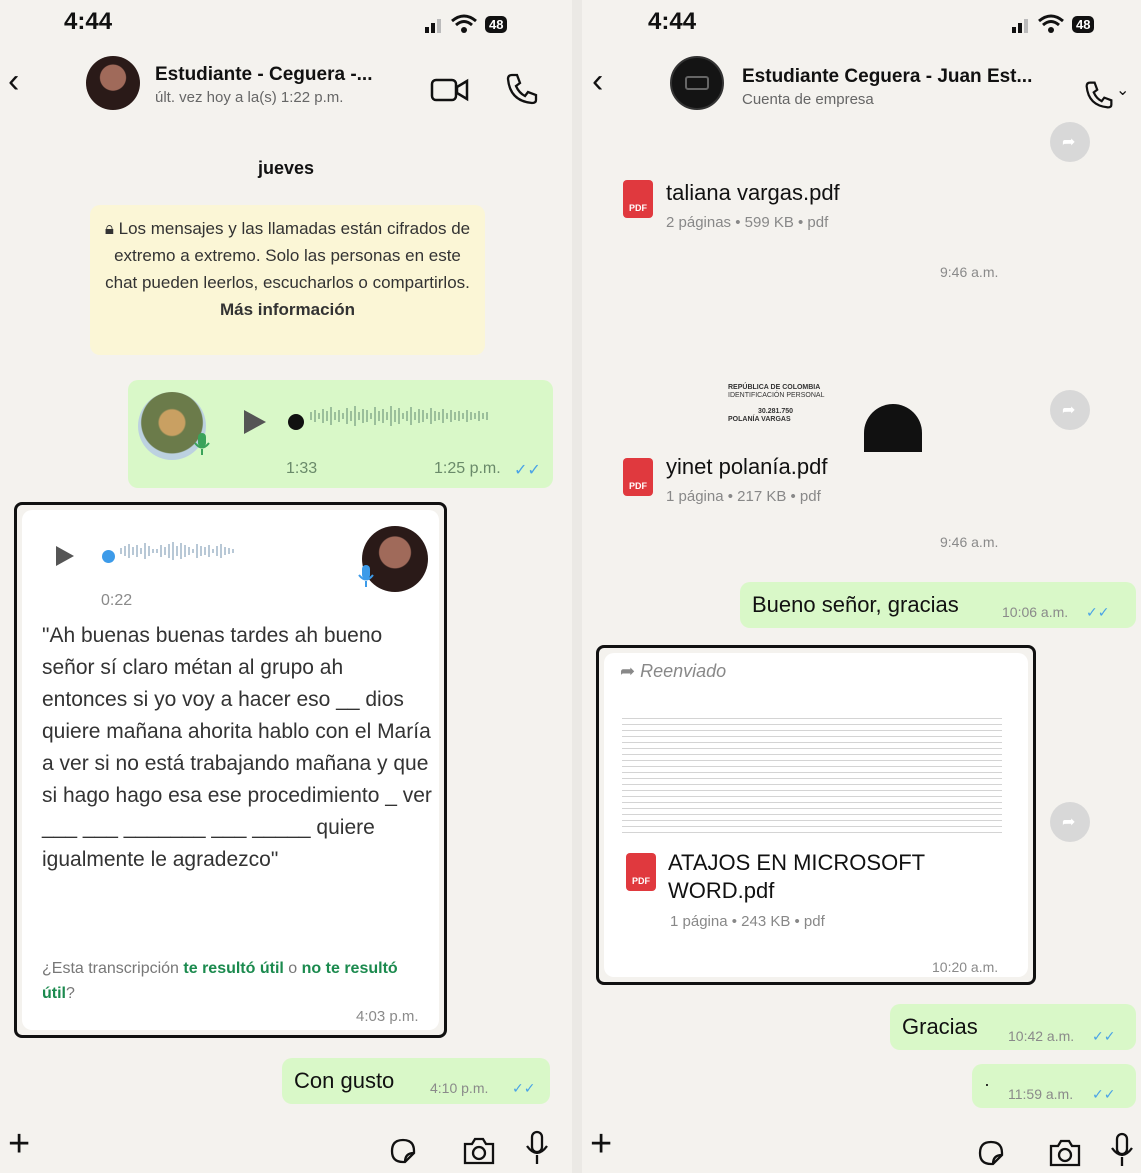 This screenshot has width=1141, height=1173. Describe the element at coordinates (459, 1088) in the screenshot. I see `message-time: 4:10 p.m.` at that location.